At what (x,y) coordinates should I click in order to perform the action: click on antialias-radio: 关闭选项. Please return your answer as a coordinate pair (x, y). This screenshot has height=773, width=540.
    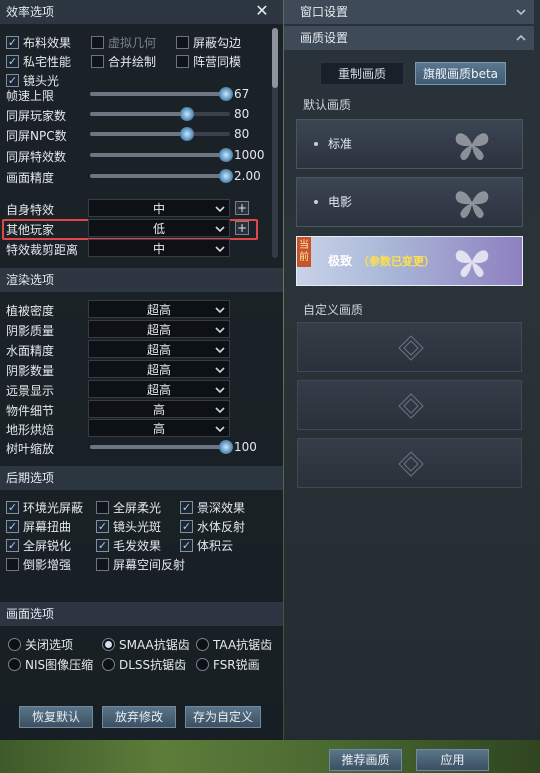
    Looking at the image, I should click on (40, 644).